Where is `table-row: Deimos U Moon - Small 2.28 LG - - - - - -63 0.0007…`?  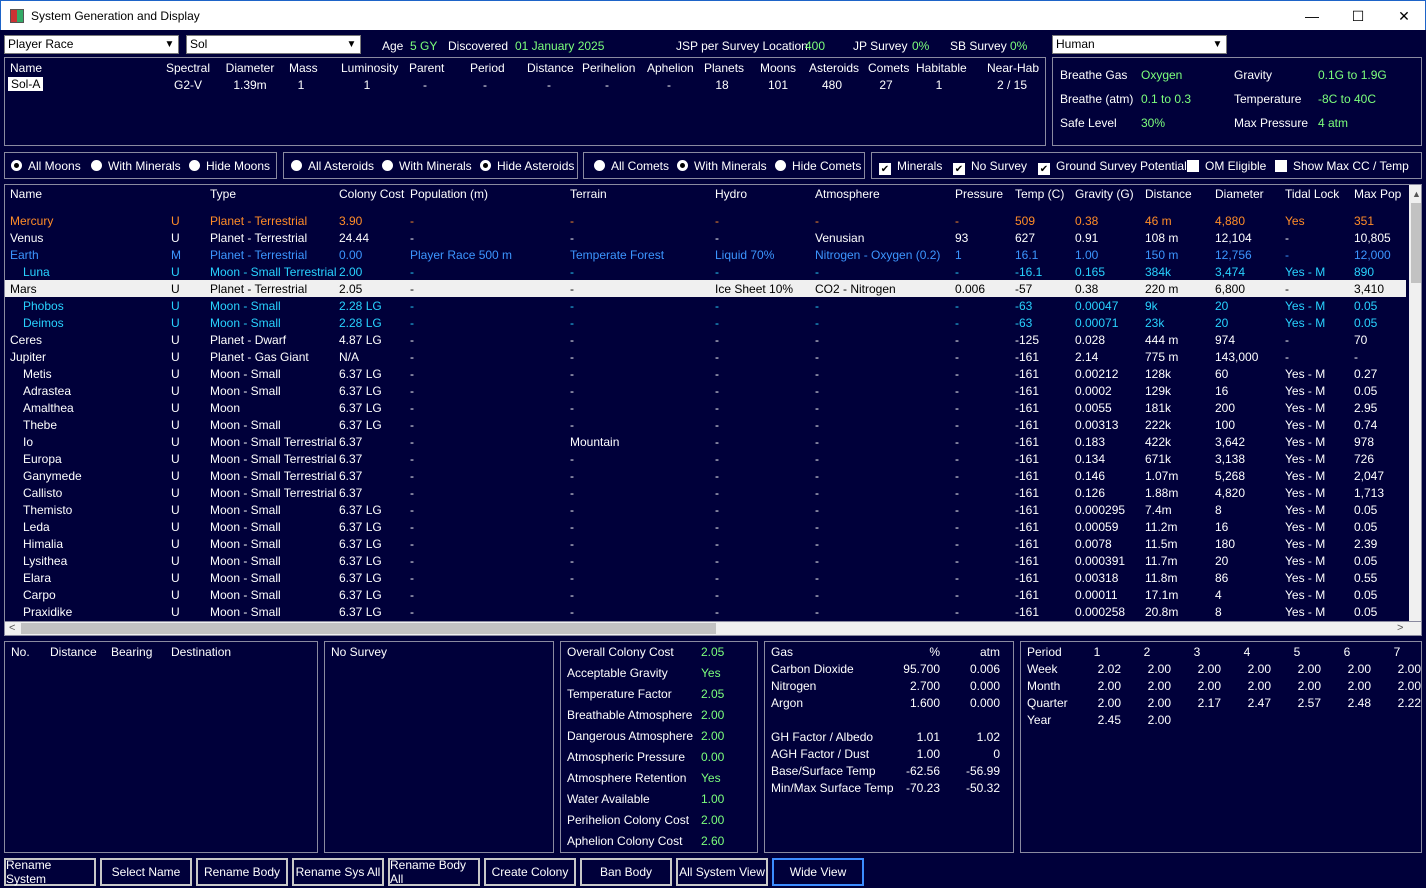 table-row: Deimos U Moon - Small 2.28 LG - - - - - -63 0.0007… is located at coordinates (705, 322).